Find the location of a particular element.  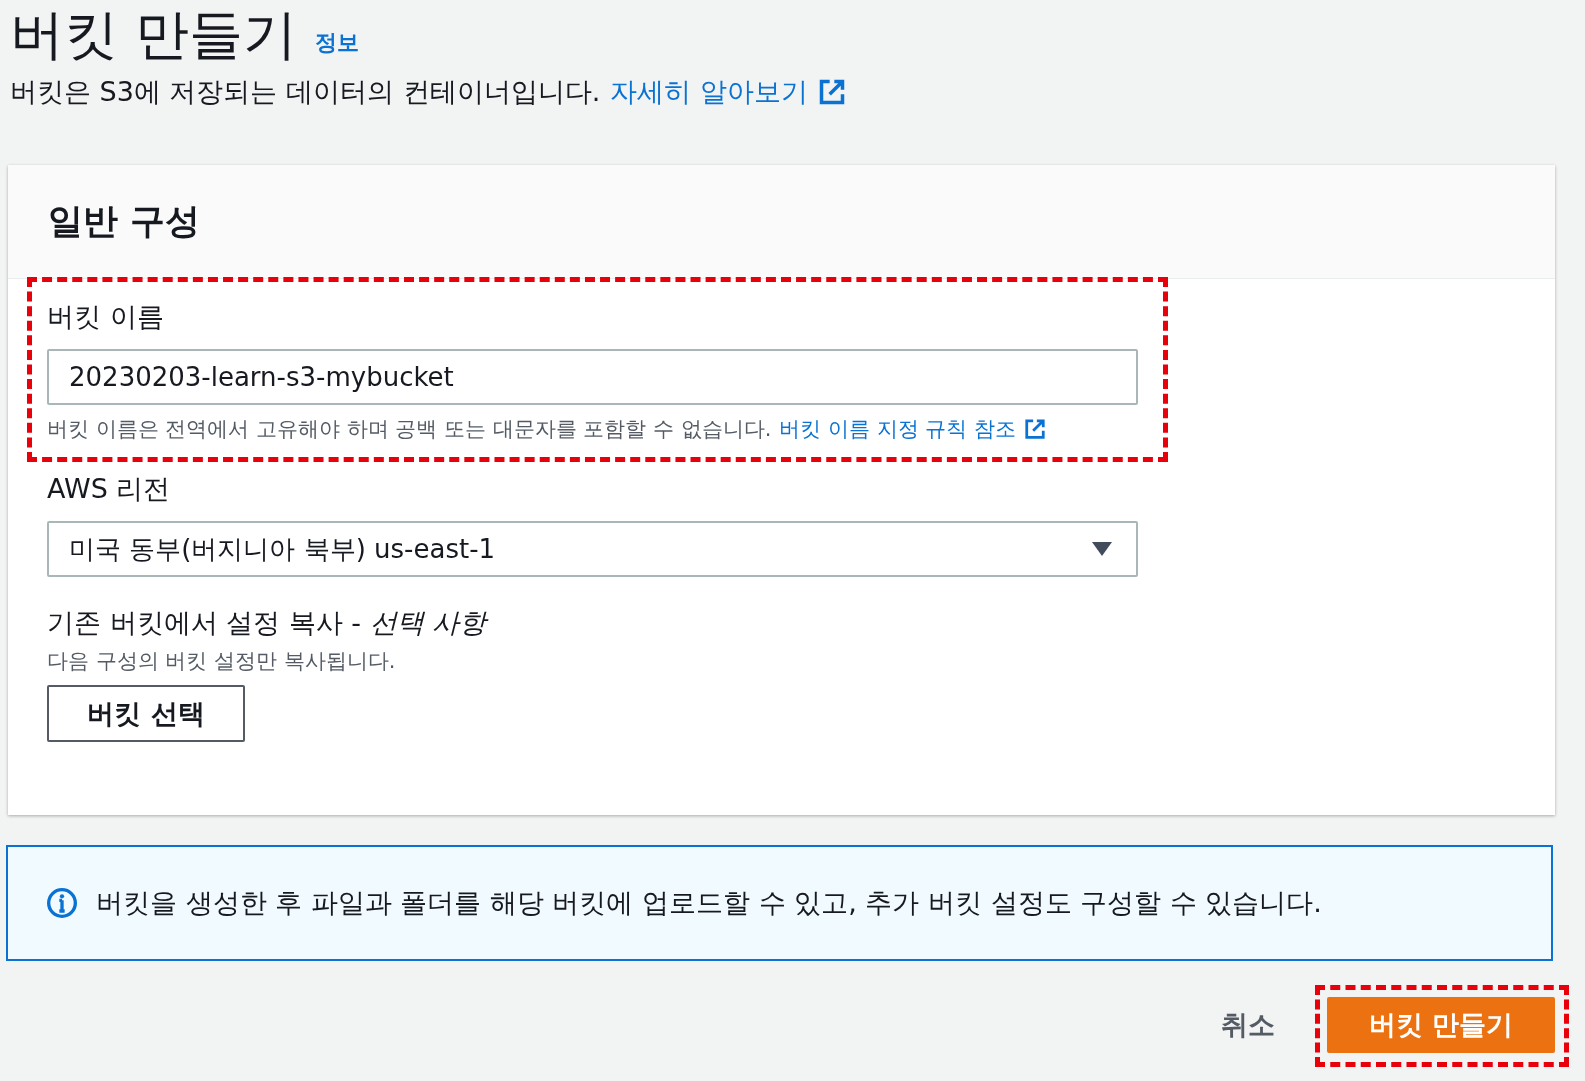

field-label: 버킷 이름 is located at coordinates (106, 317).